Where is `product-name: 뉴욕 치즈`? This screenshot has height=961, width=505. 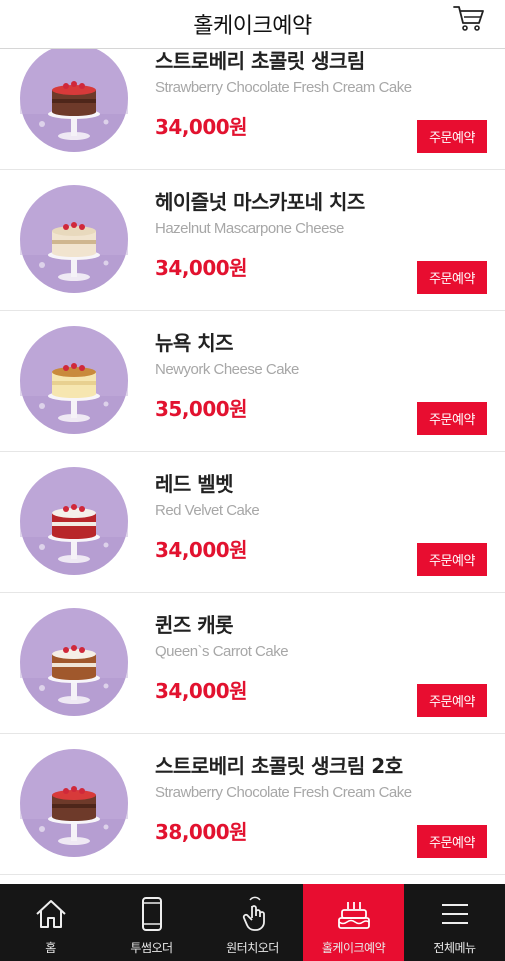
product-name: 뉴욕 치즈 is located at coordinates (194, 341).